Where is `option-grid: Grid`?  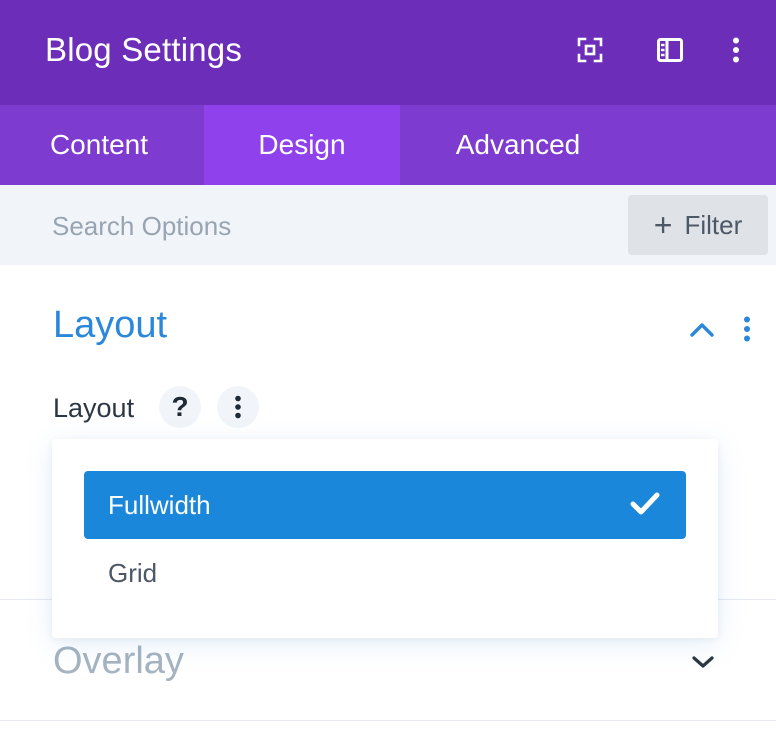
option-grid: Grid is located at coordinates (385, 573).